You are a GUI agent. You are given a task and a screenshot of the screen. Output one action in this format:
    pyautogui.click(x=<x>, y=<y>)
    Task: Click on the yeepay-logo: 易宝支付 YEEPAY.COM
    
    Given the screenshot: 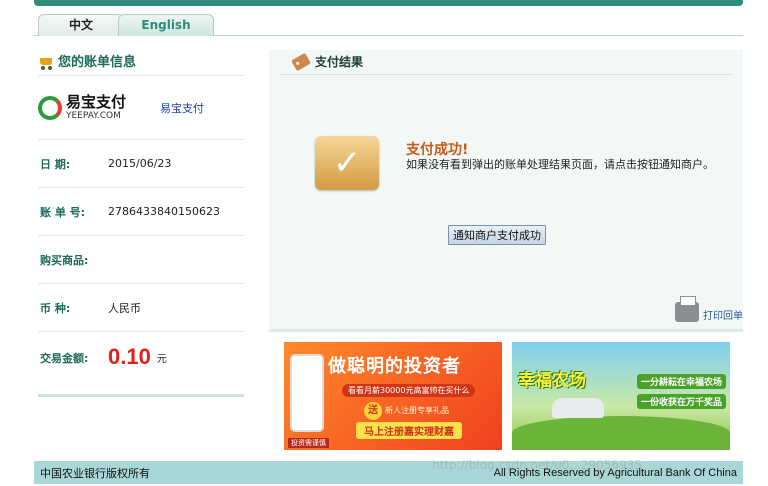 What is the action you would take?
    pyautogui.click(x=99, y=106)
    